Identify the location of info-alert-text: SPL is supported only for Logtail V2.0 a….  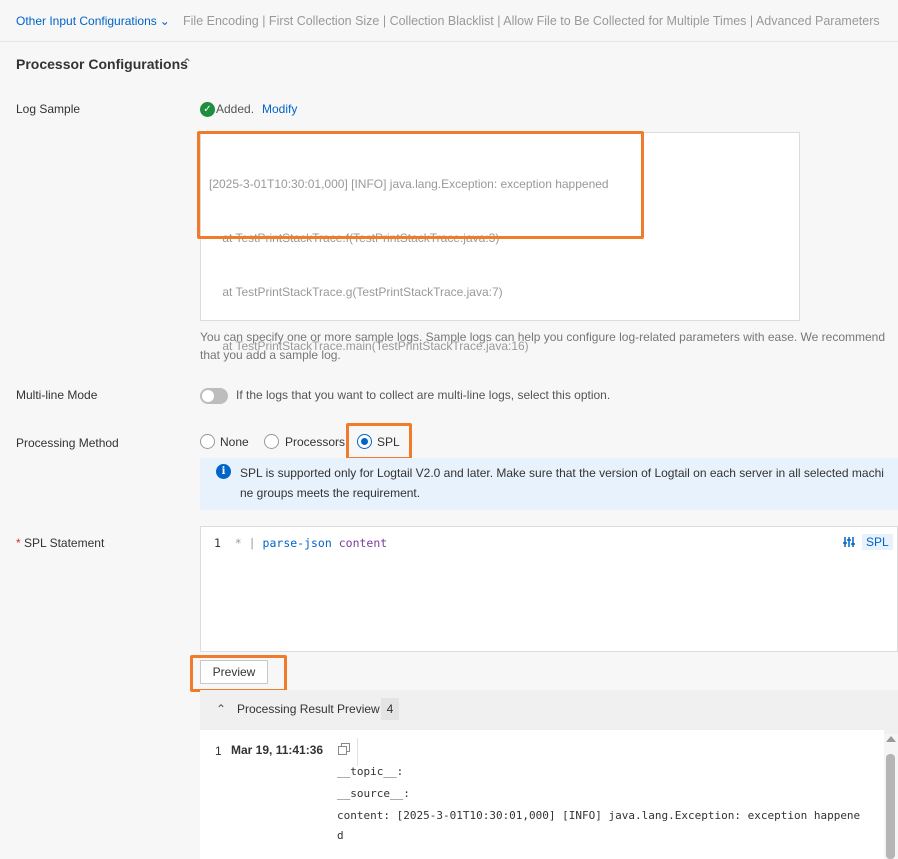
(565, 483).